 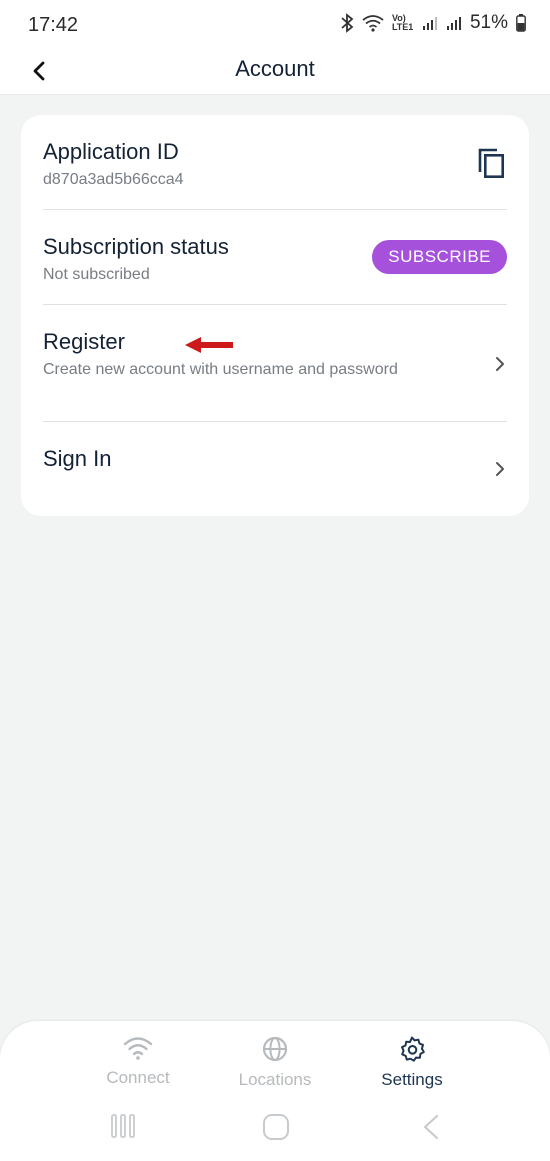 What do you see at coordinates (275, 25) in the screenshot?
I see `status-bar: 17:42 Vo) LTE1 51%` at bounding box center [275, 25].